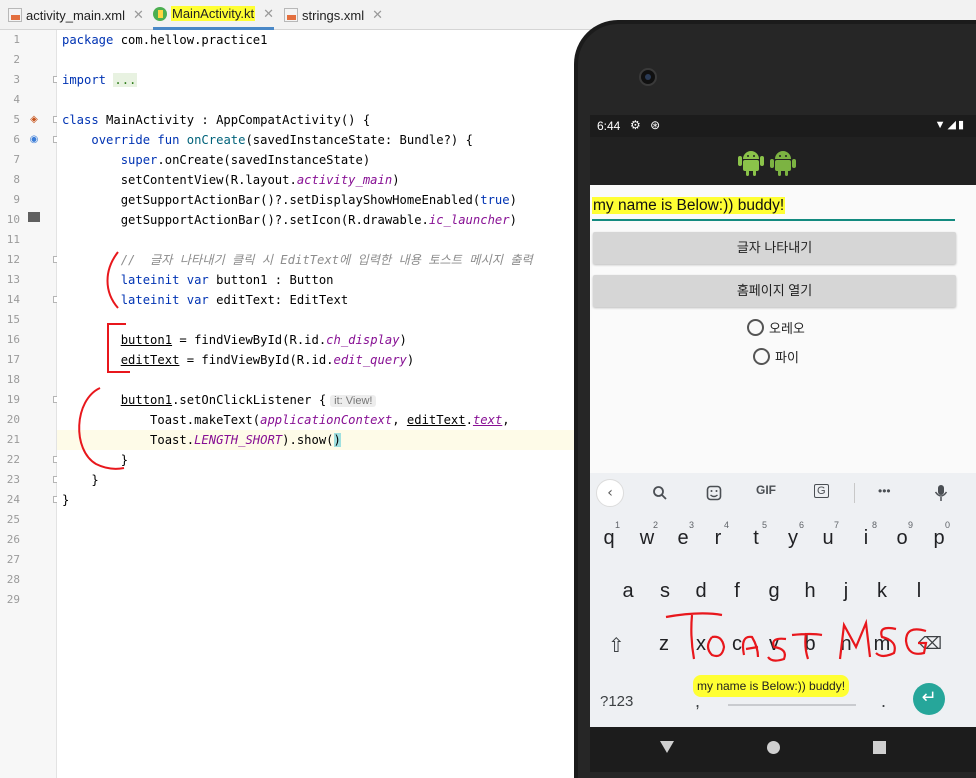 The height and width of the screenshot is (778, 976). What do you see at coordinates (616, 701) in the screenshot?
I see `symbols-key: ?123` at bounding box center [616, 701].